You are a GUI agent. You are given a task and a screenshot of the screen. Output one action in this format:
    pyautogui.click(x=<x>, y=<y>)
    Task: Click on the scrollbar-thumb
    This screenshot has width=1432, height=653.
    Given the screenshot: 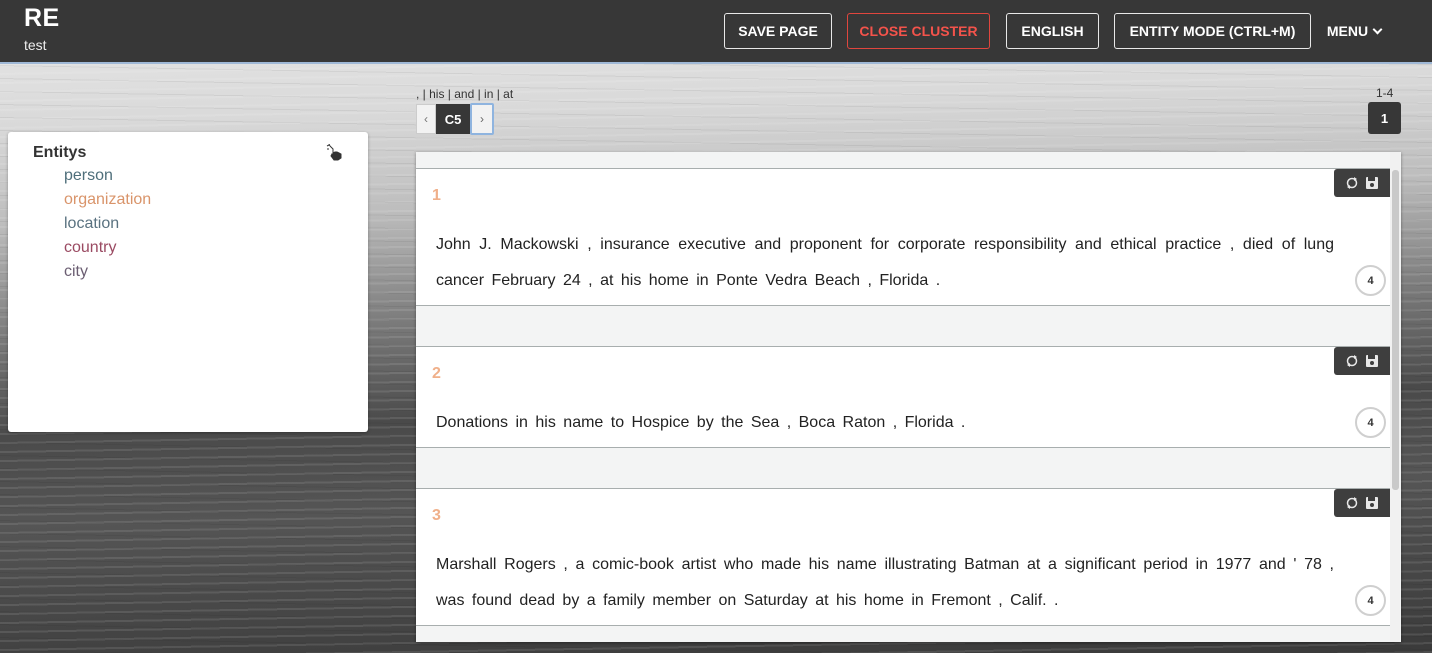 What is the action you would take?
    pyautogui.click(x=1395, y=330)
    